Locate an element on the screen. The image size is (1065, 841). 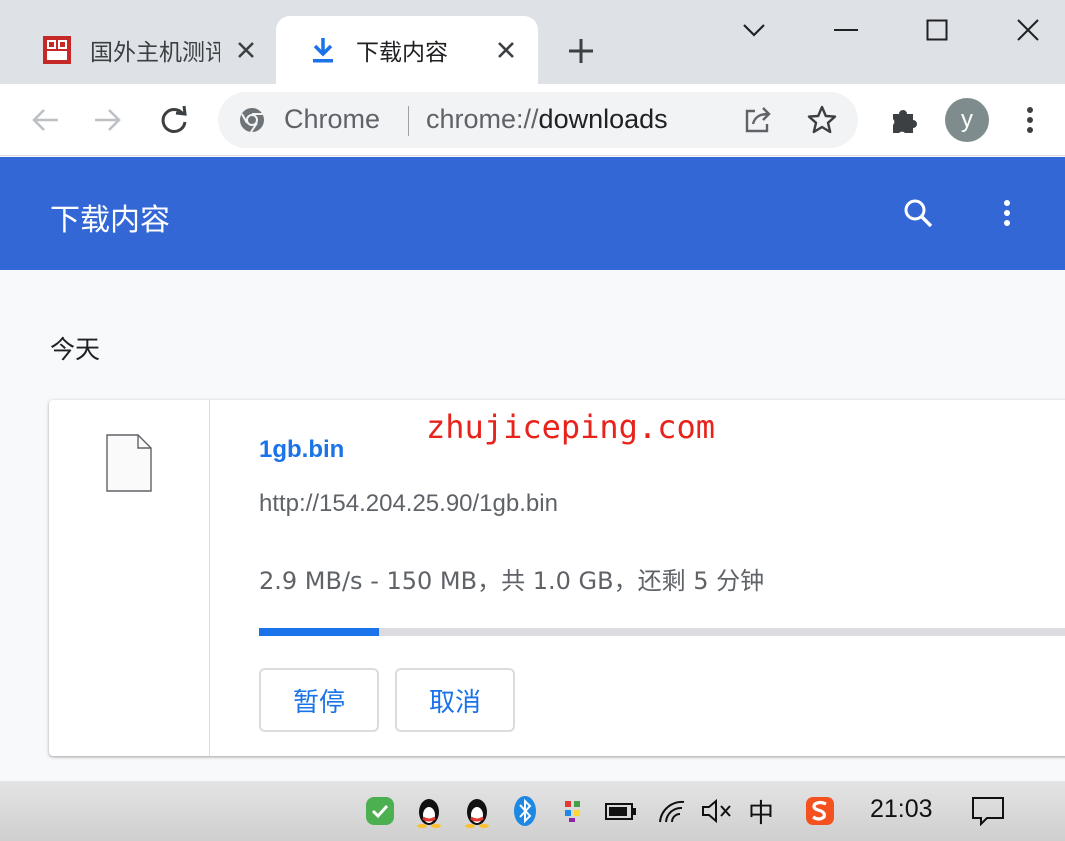
extensions-button is located at coordinates (904, 120).